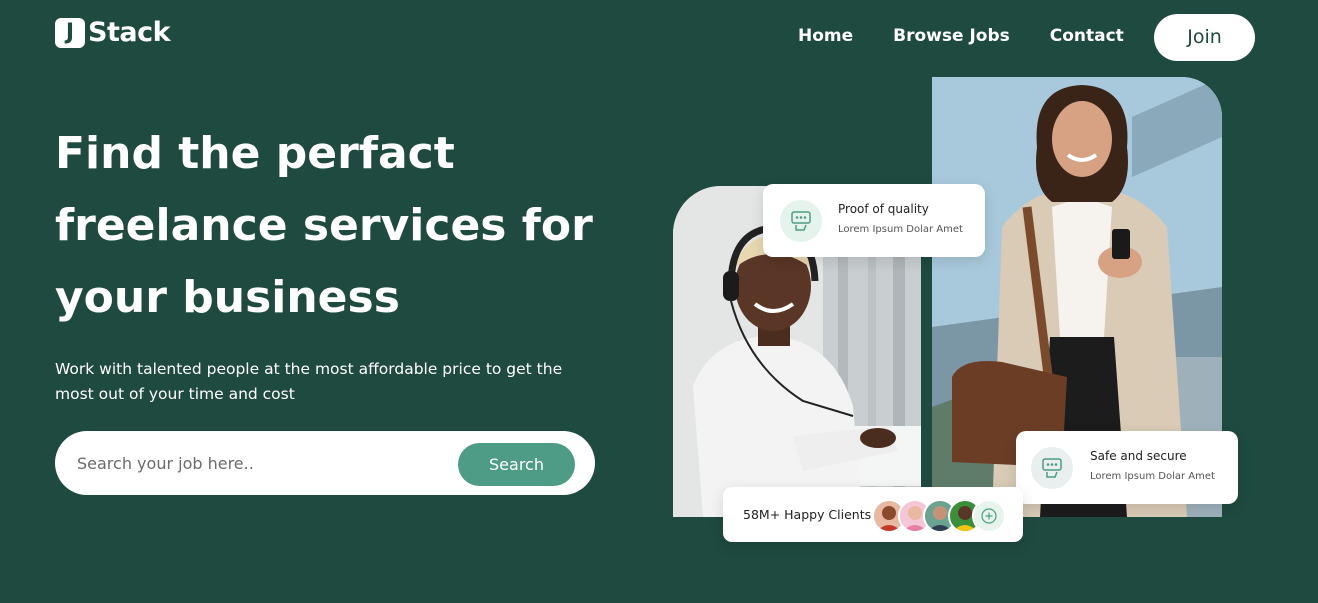  I want to click on clients-label: 58M+ Happy Clients, so click(807, 514).